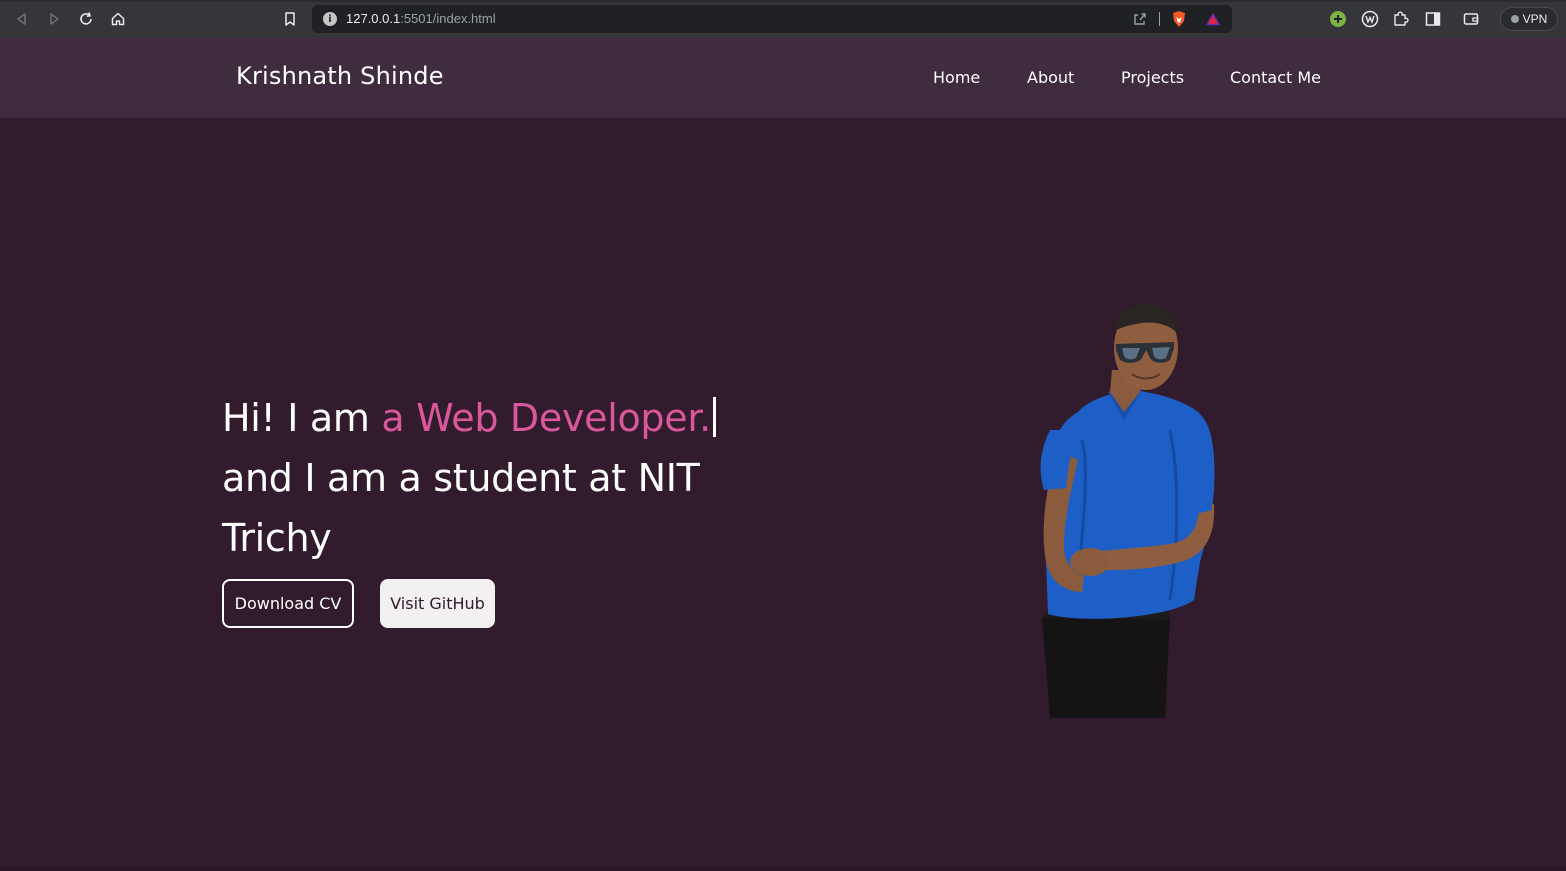  I want to click on triangle-rewards-icon, so click(1213, 19).